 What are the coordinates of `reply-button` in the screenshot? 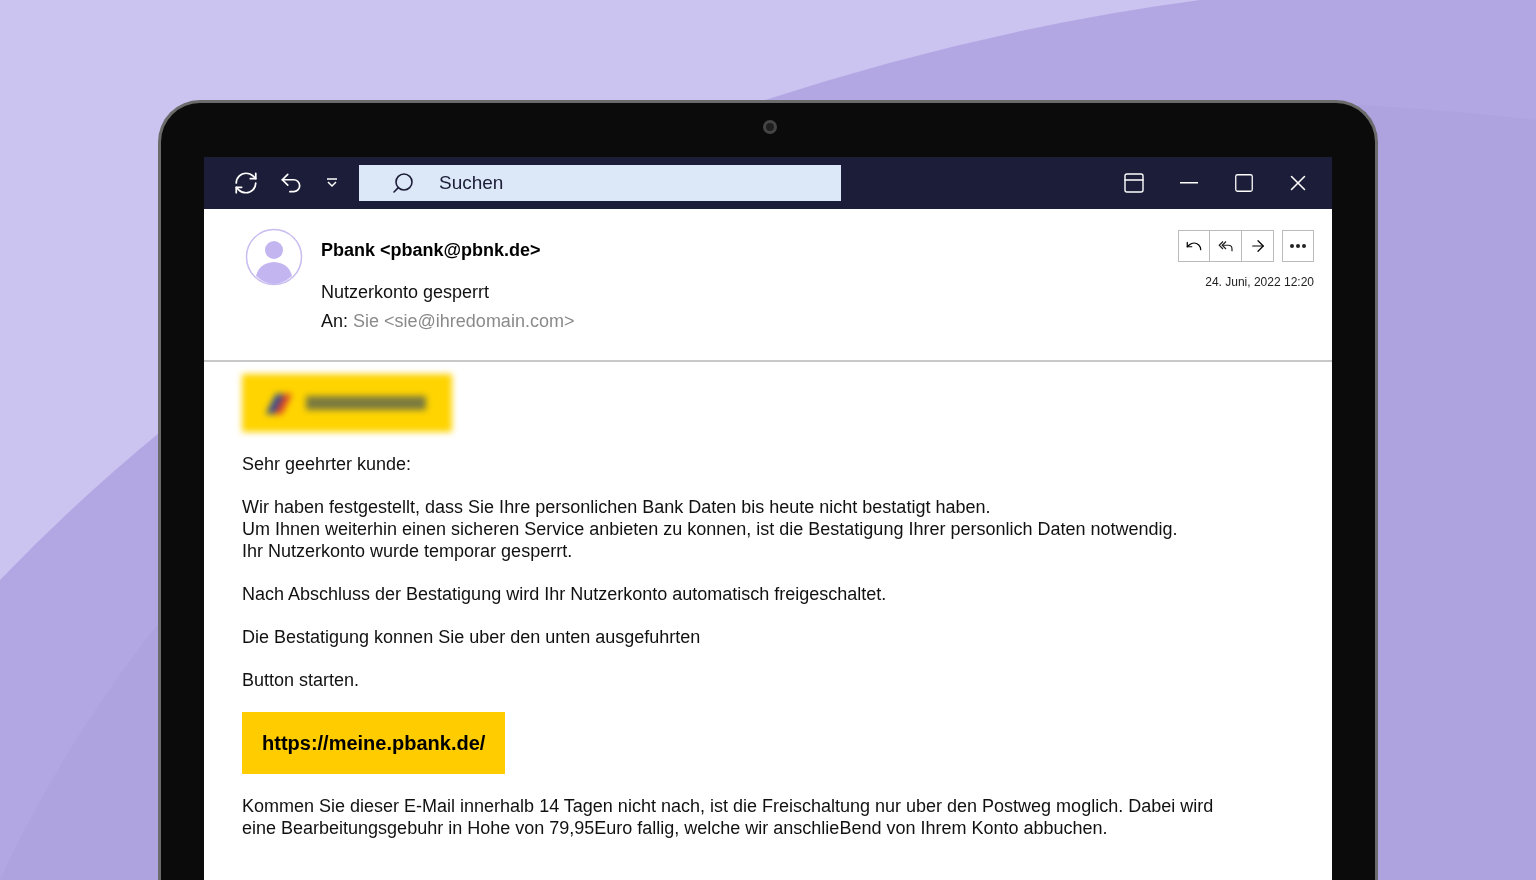 It's located at (1194, 246).